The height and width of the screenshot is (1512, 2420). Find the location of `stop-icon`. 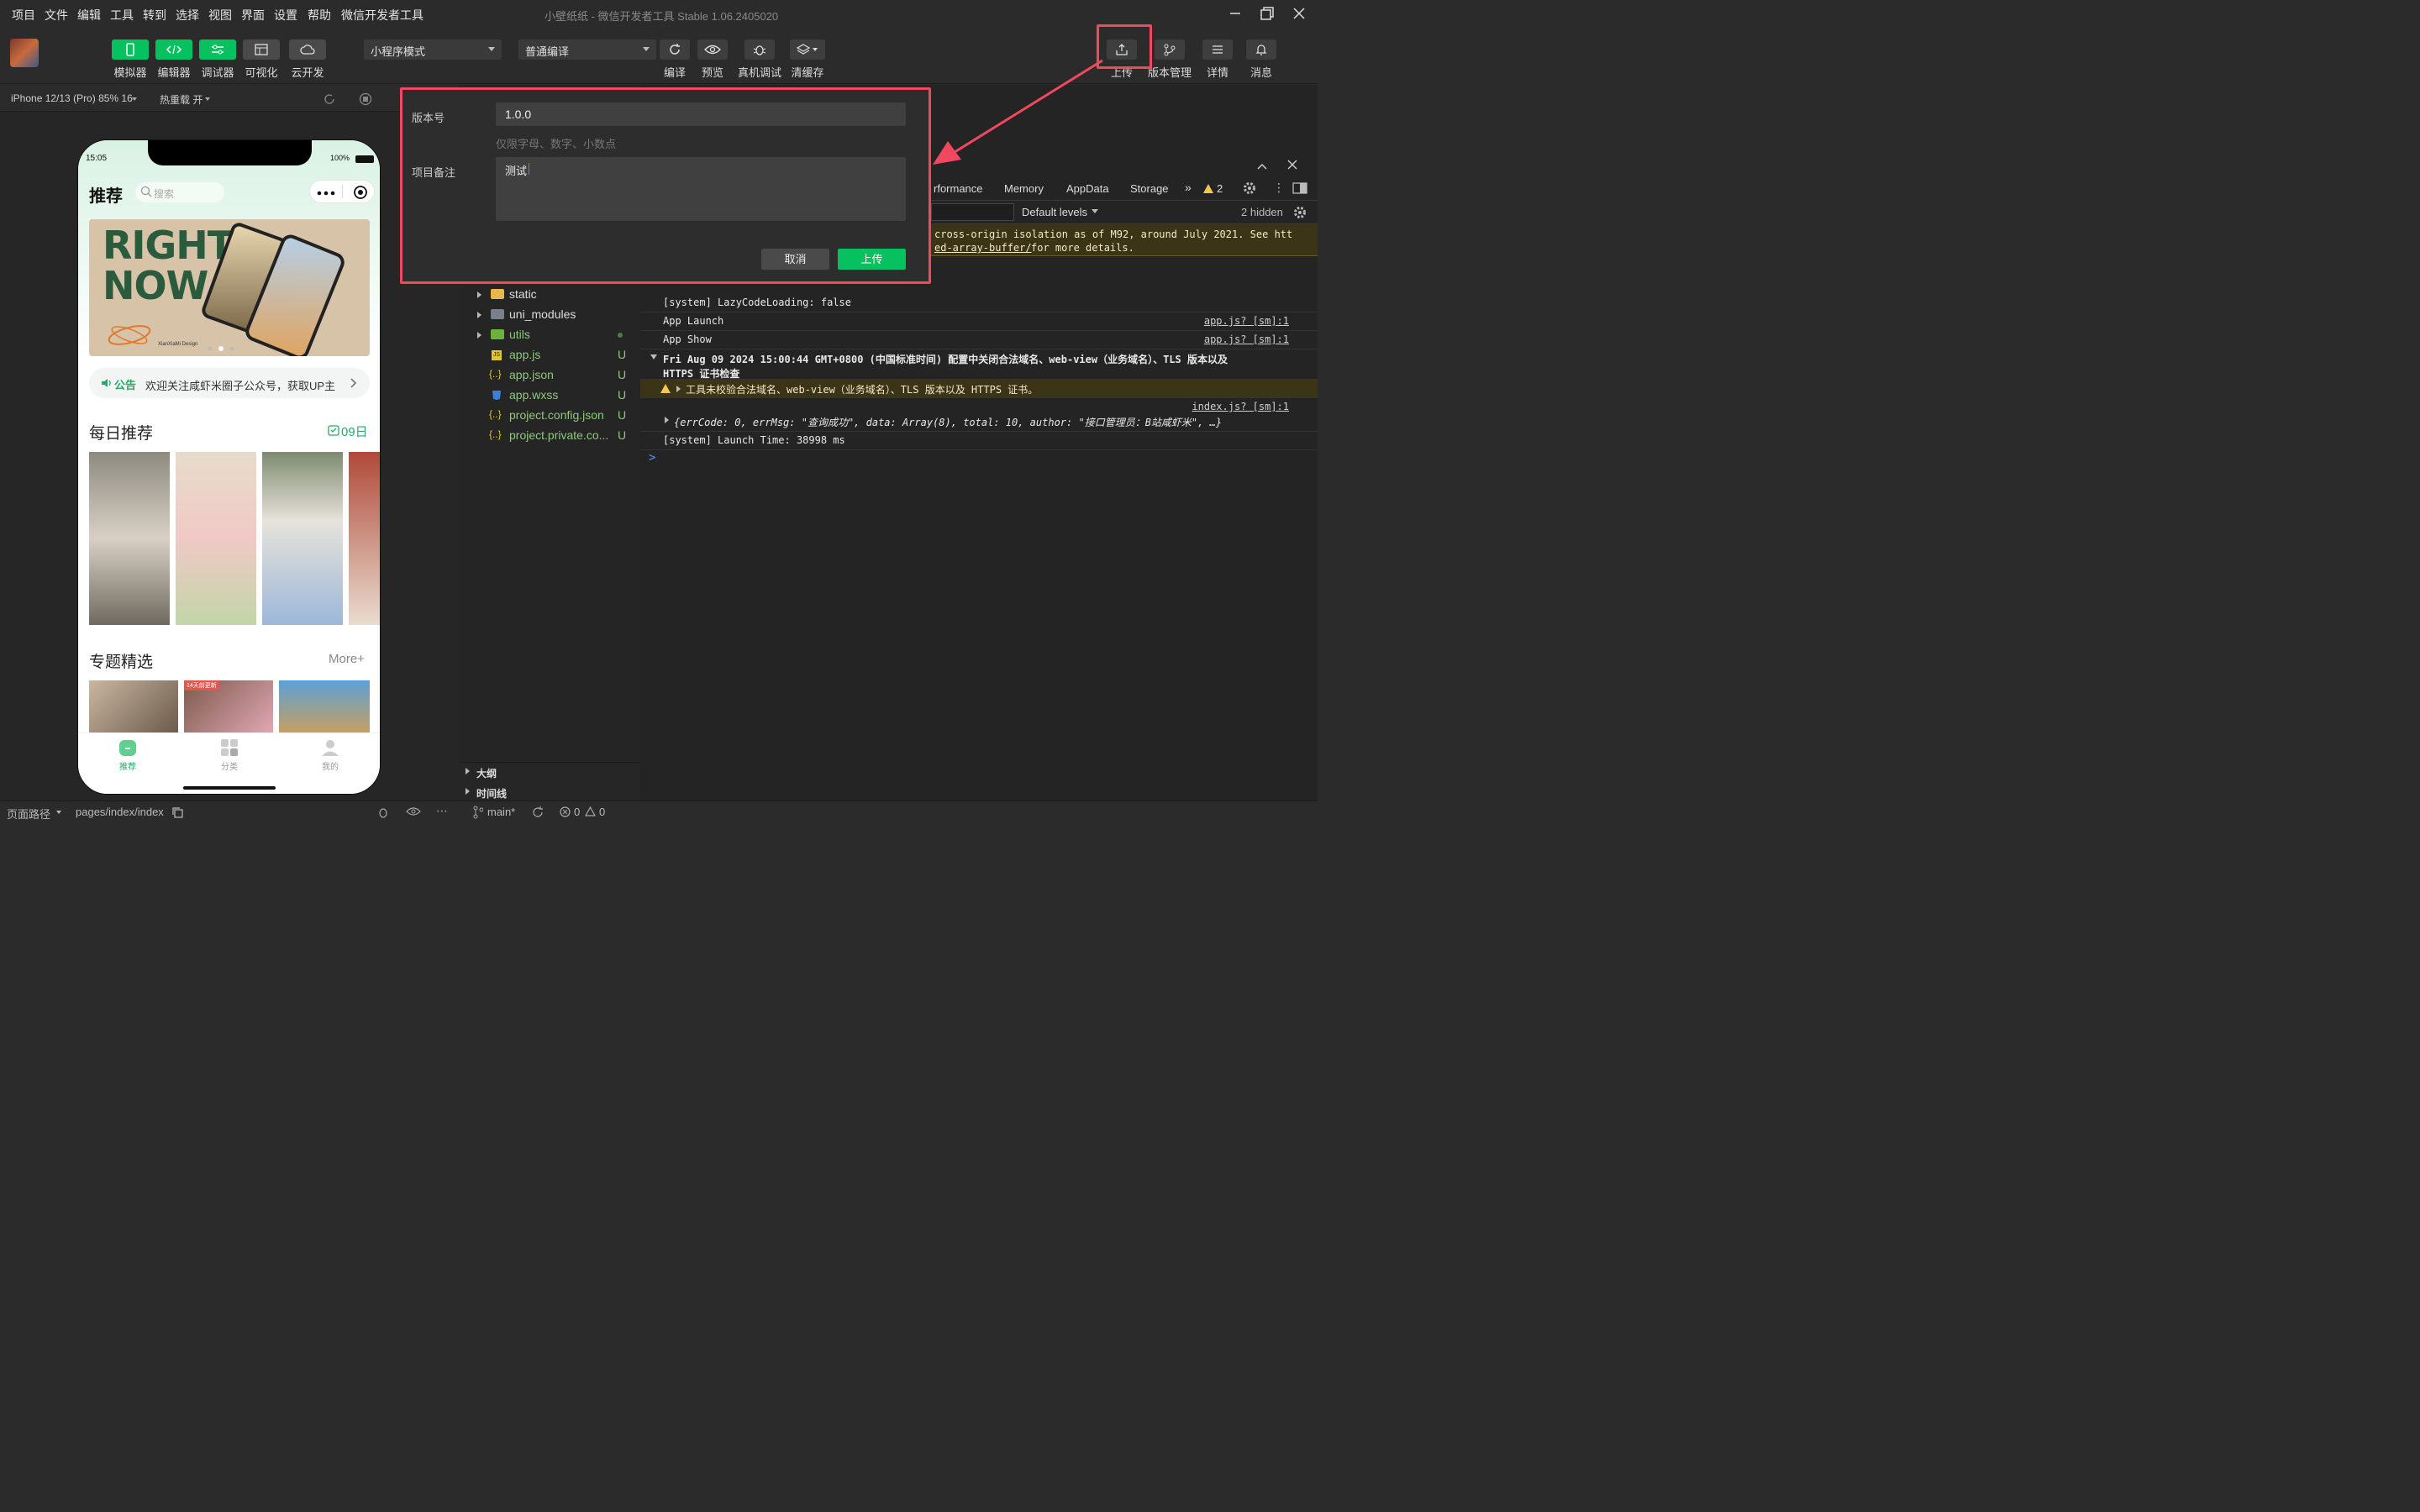

stop-icon is located at coordinates (366, 100).